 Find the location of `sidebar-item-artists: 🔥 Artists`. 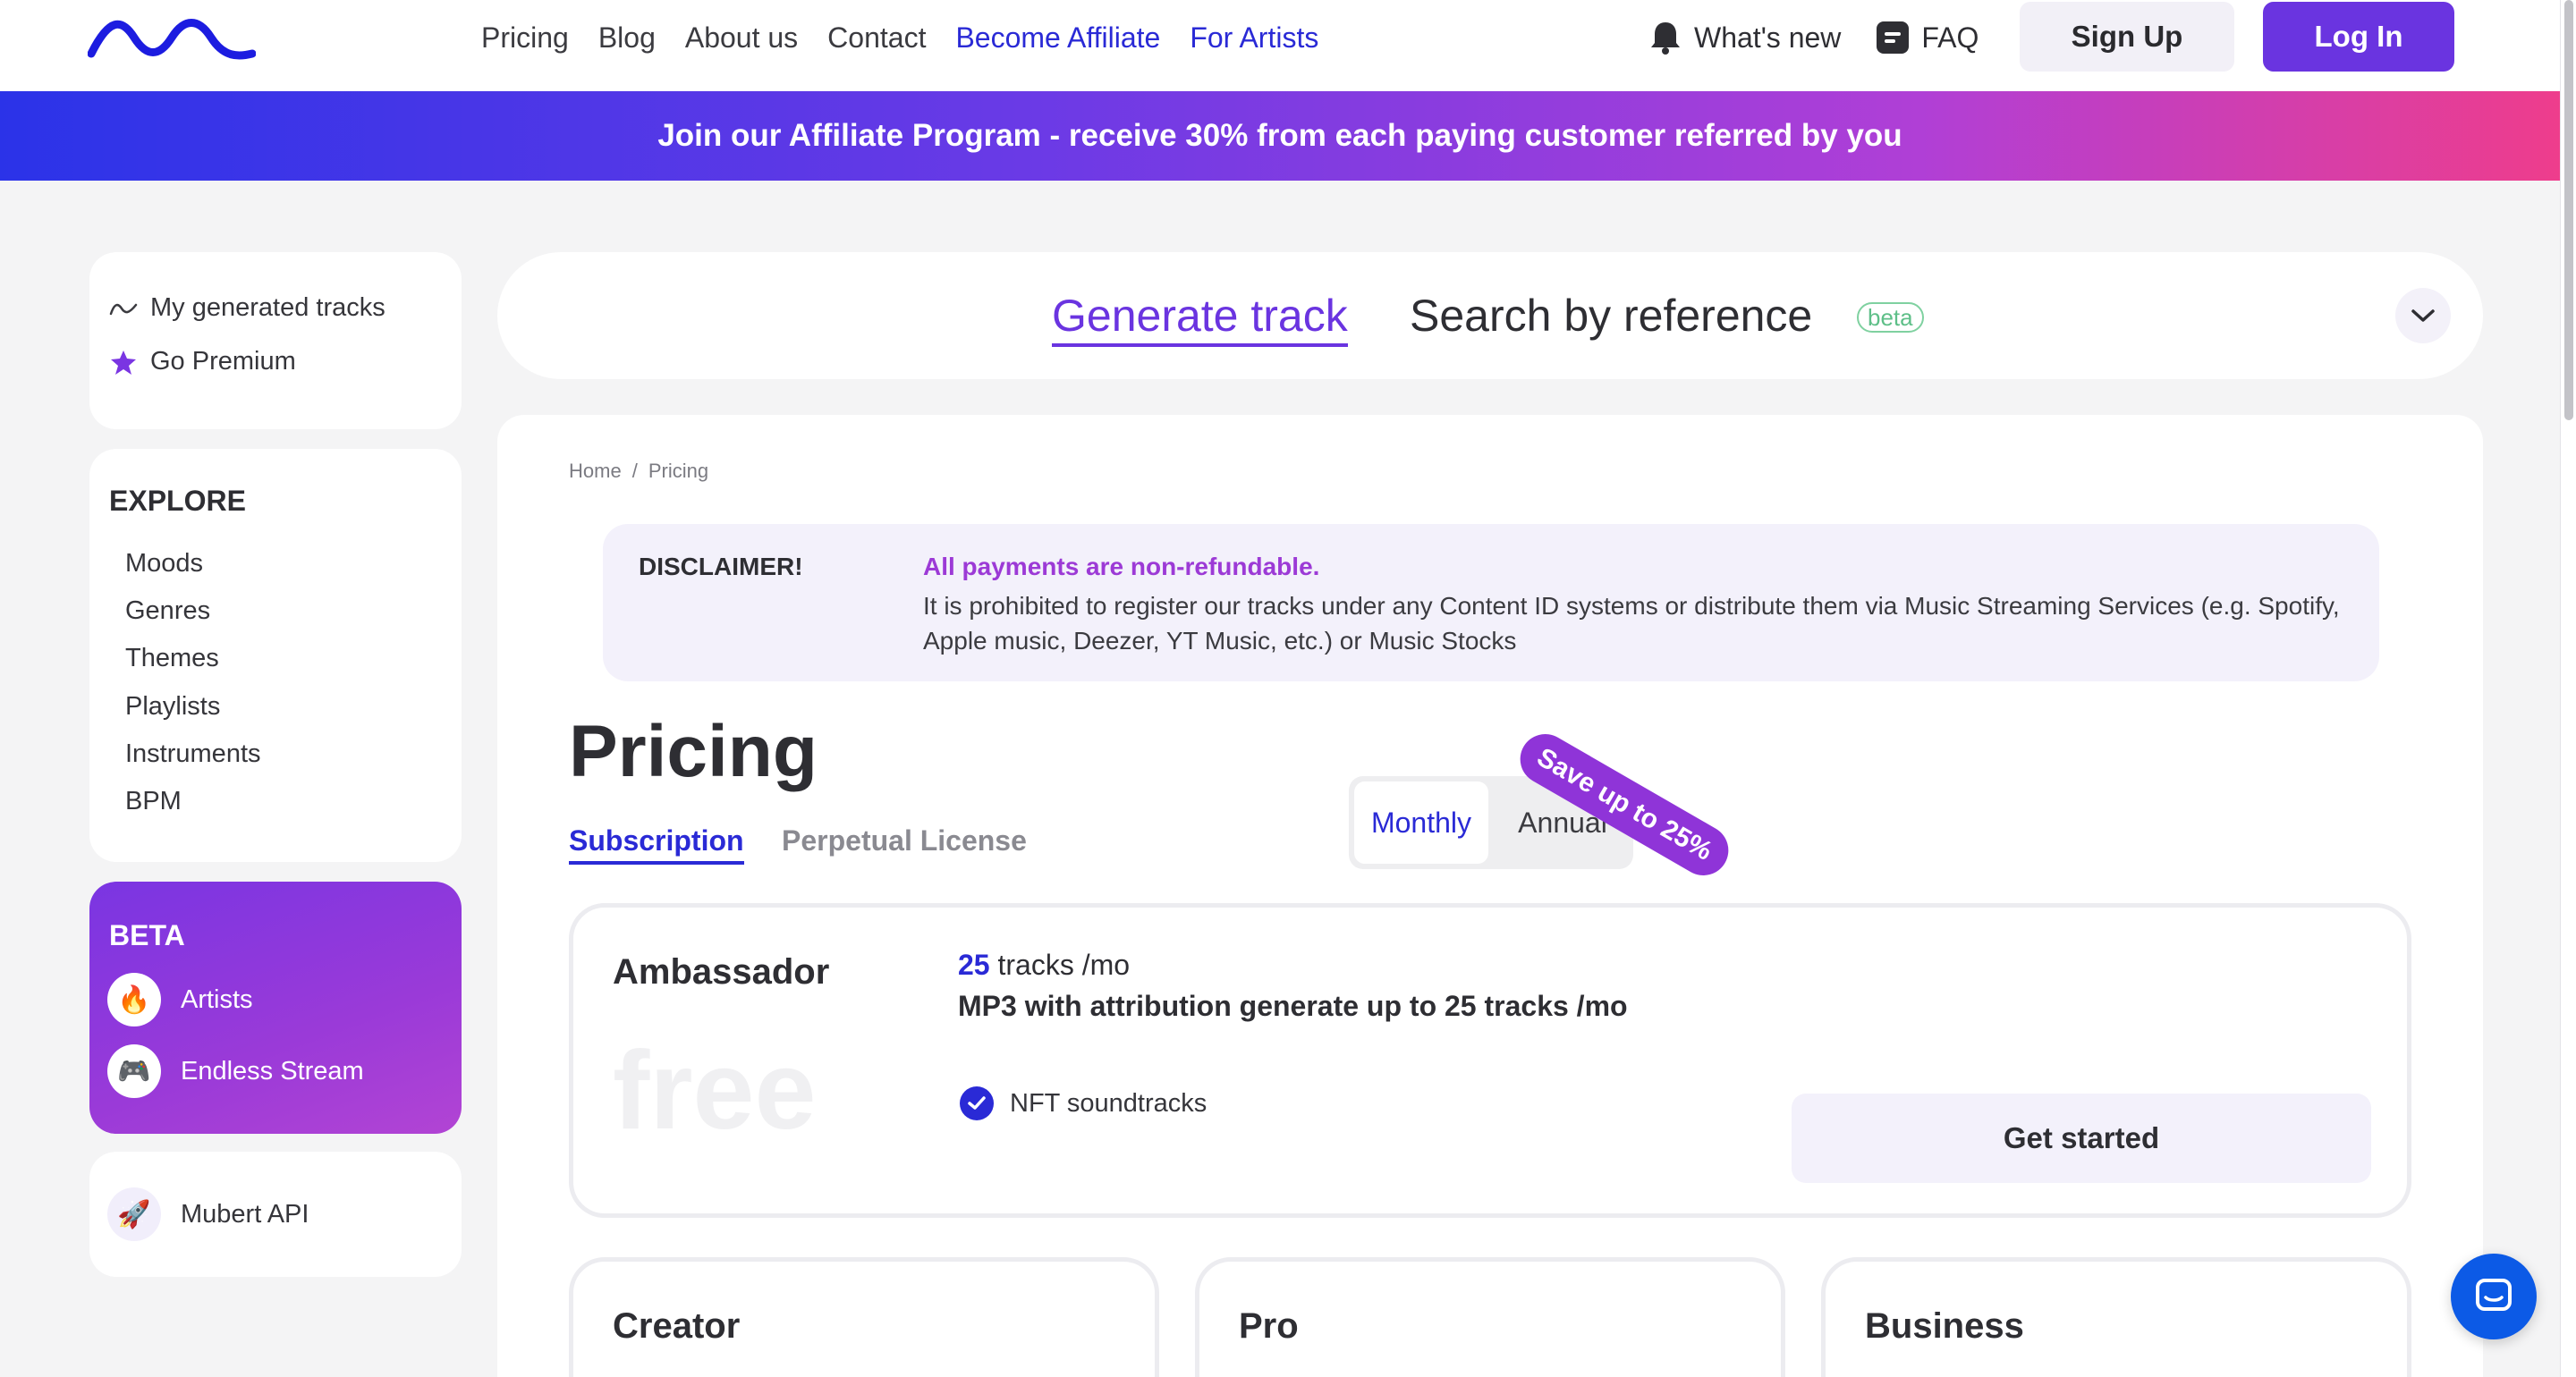

sidebar-item-artists: 🔥 Artists is located at coordinates (180, 999).